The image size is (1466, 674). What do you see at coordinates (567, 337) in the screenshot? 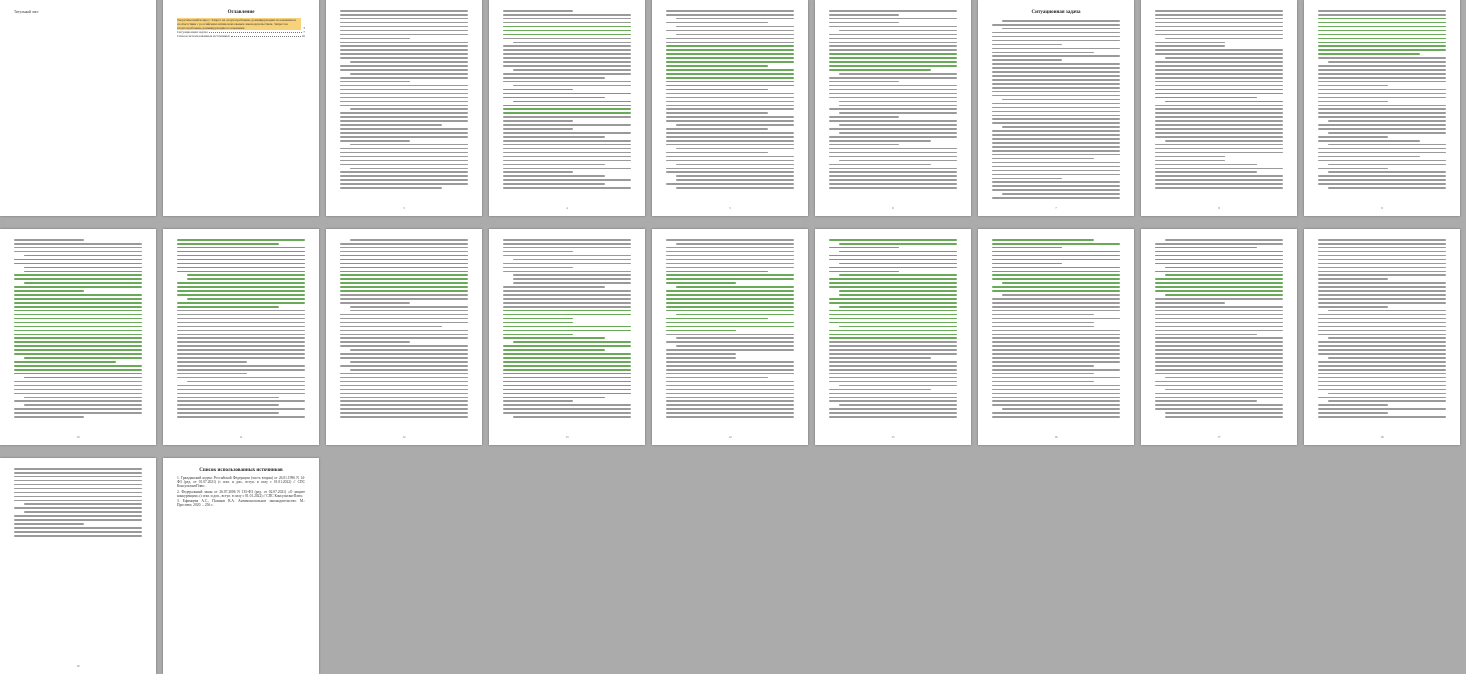
I see `document-page-13: 13` at bounding box center [567, 337].